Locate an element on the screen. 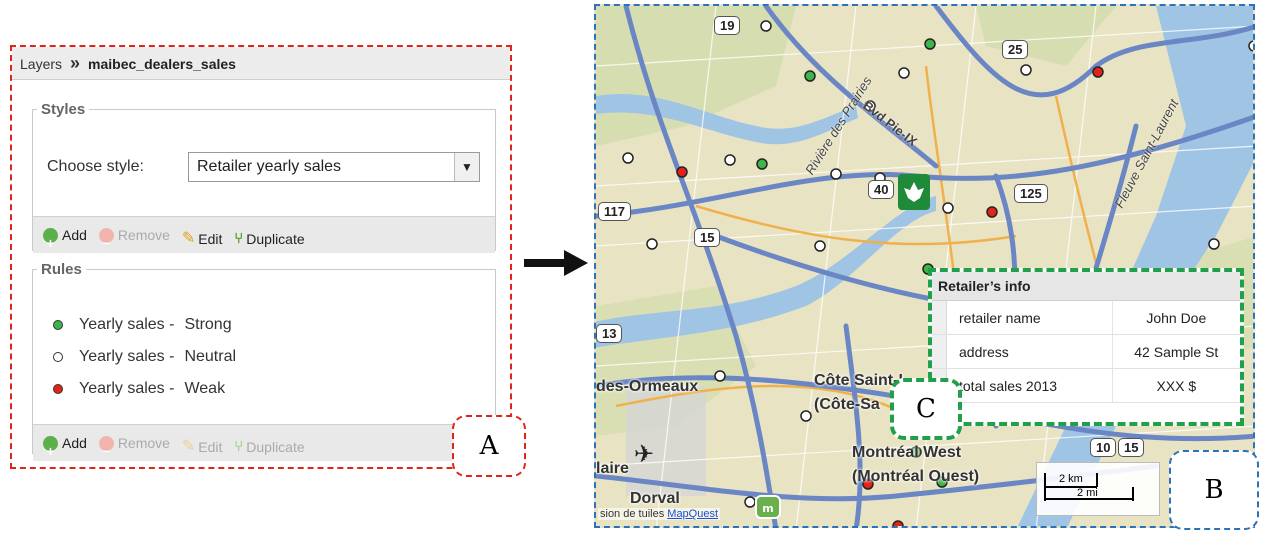 This screenshot has height=533, width=1263. field-name: total sales 2013 is located at coordinates (1029, 385).